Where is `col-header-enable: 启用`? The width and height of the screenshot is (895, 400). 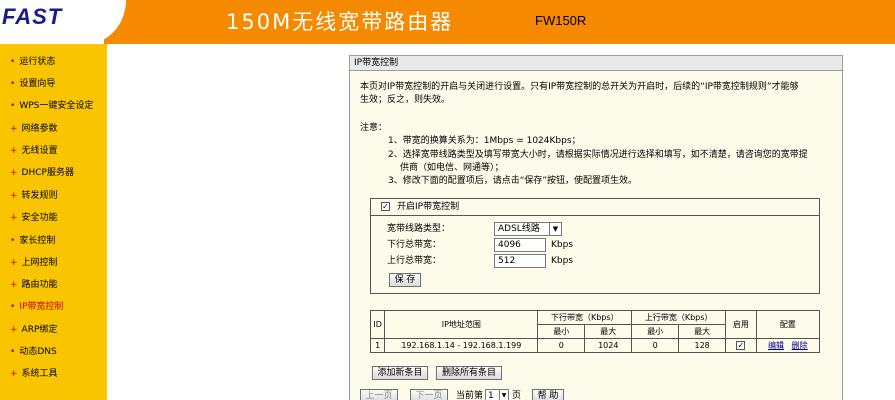 col-header-enable: 启用 is located at coordinates (741, 324).